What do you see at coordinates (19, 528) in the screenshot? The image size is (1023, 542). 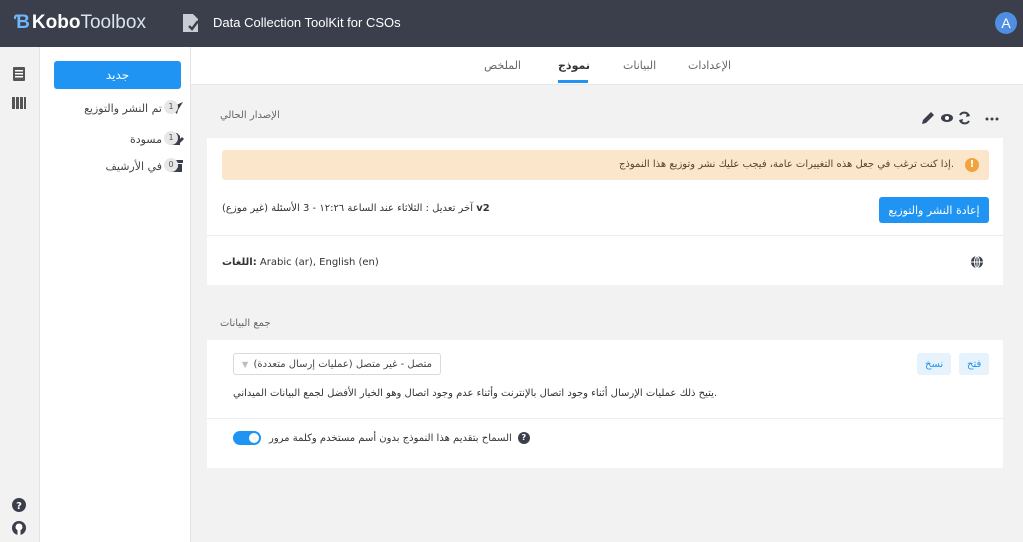 I see `github-icon` at bounding box center [19, 528].